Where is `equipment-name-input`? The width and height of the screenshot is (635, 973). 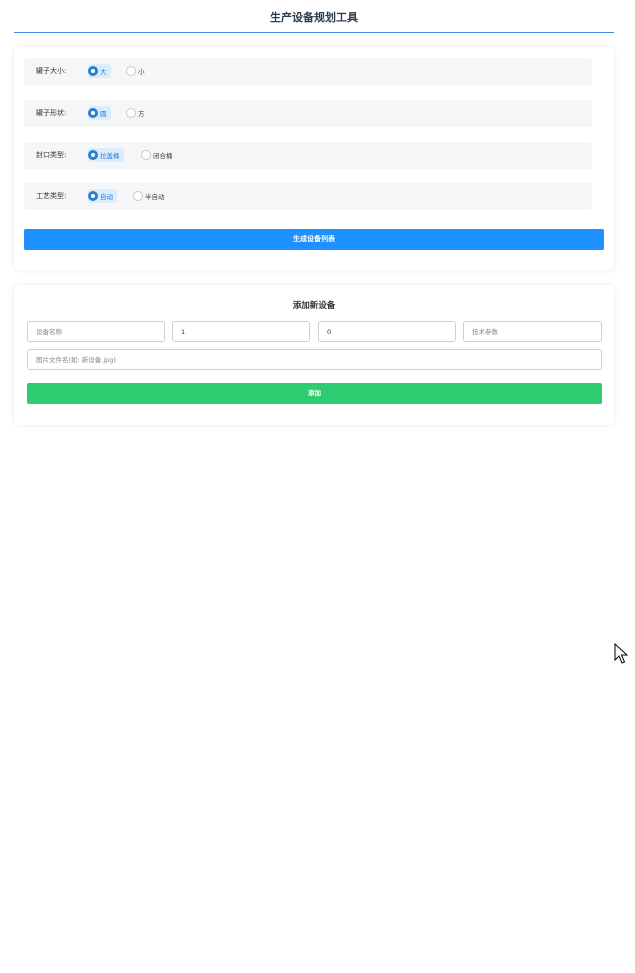
equipment-name-input is located at coordinates (96, 331).